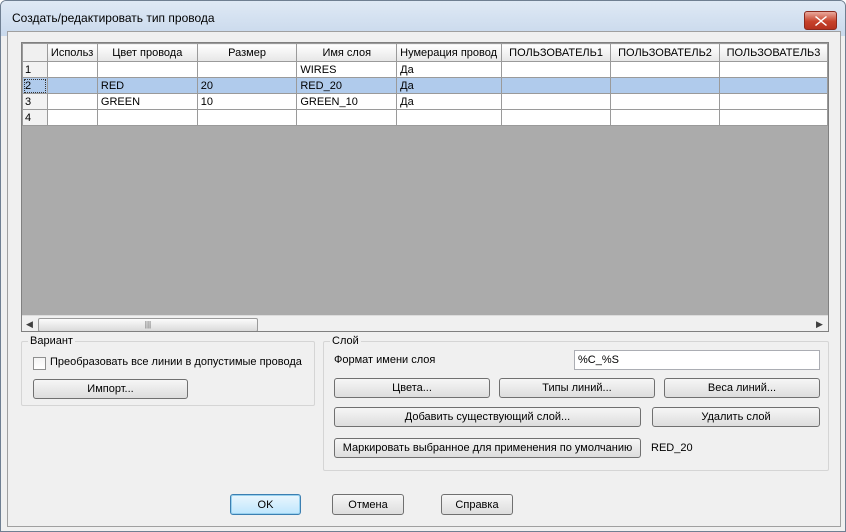 This screenshot has height=532, width=846. Describe the element at coordinates (477, 504) in the screenshot. I see `help-button: Справка` at that location.